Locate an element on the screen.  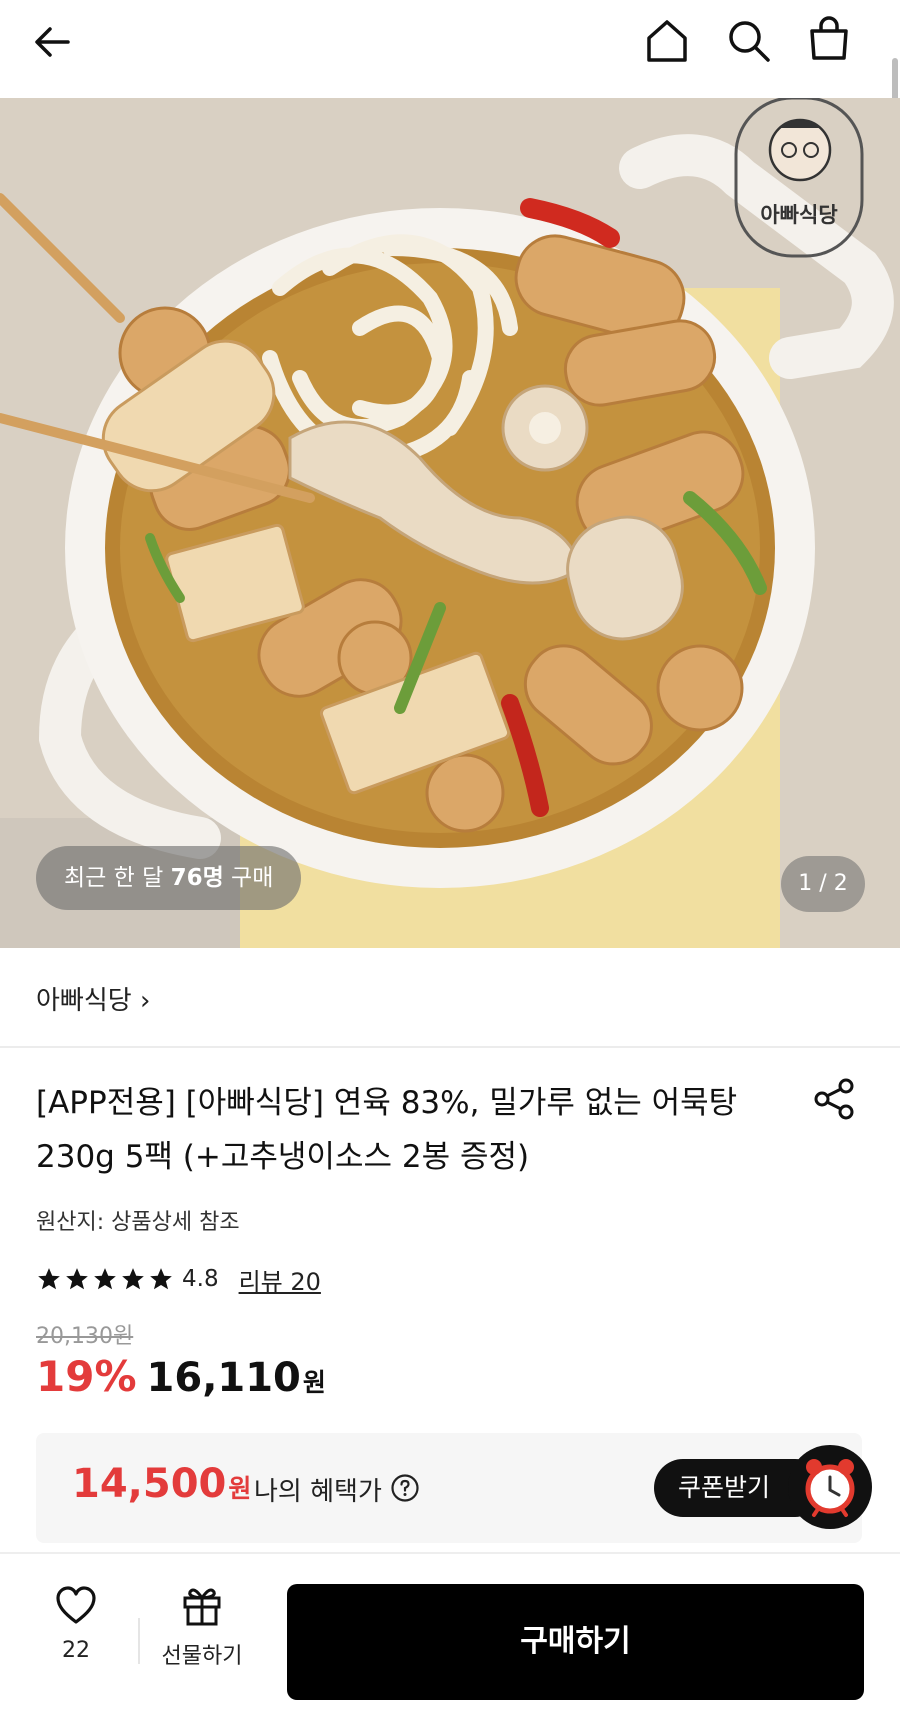
brand-row: 아빠식당 › is located at coordinates (450, 998).